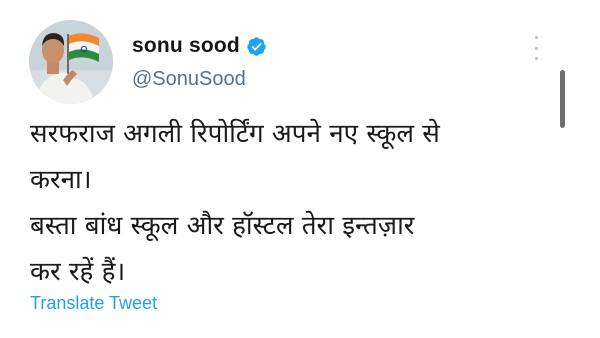  I want to click on more-vertical-icon, so click(536, 48).